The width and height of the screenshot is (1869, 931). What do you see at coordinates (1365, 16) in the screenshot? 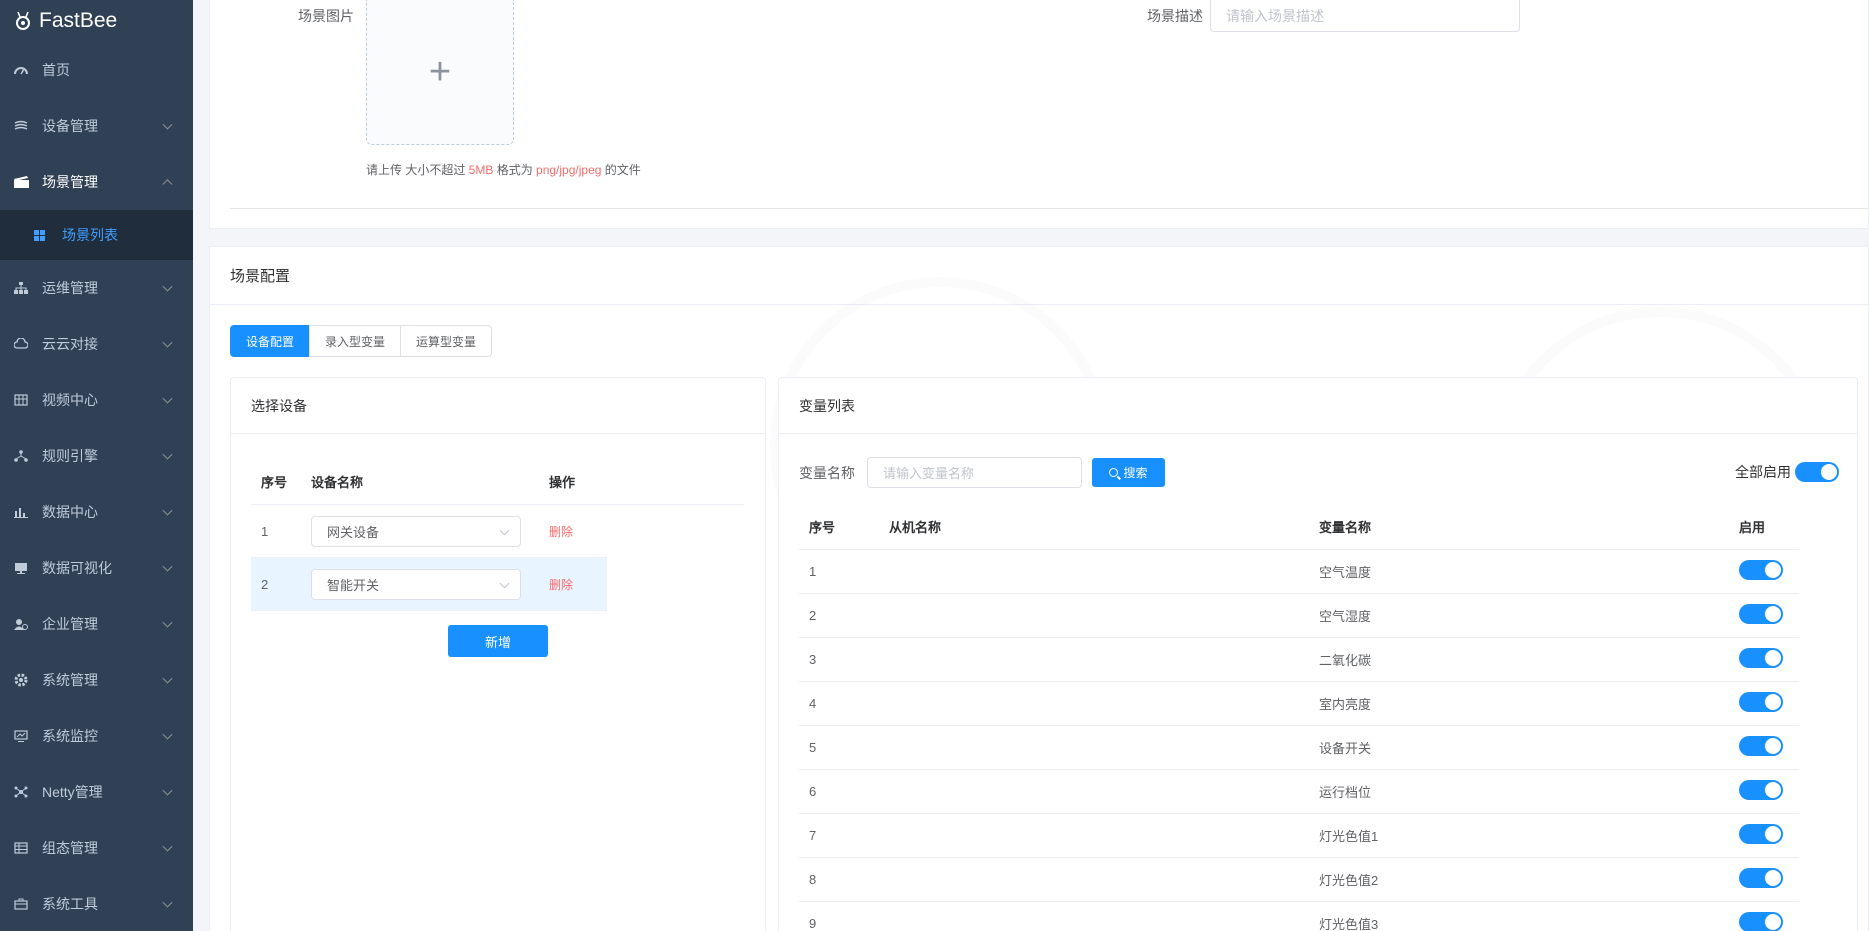
I see `scene-desc-input: 请输入场景描述` at bounding box center [1365, 16].